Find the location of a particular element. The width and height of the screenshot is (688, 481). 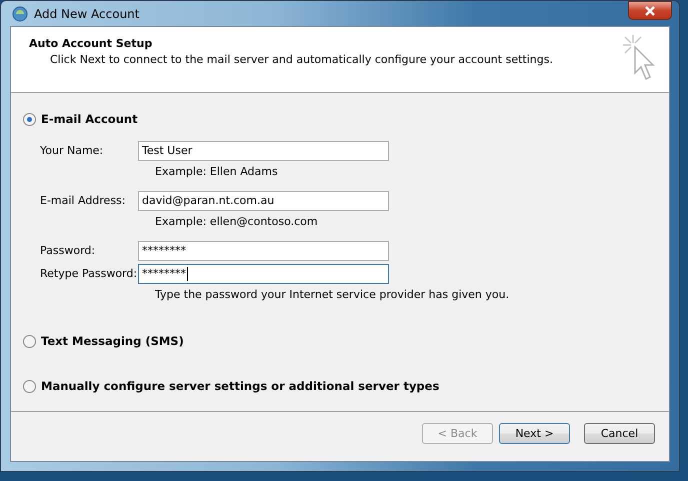

input-field: david@paran.nt.com.au is located at coordinates (263, 200).